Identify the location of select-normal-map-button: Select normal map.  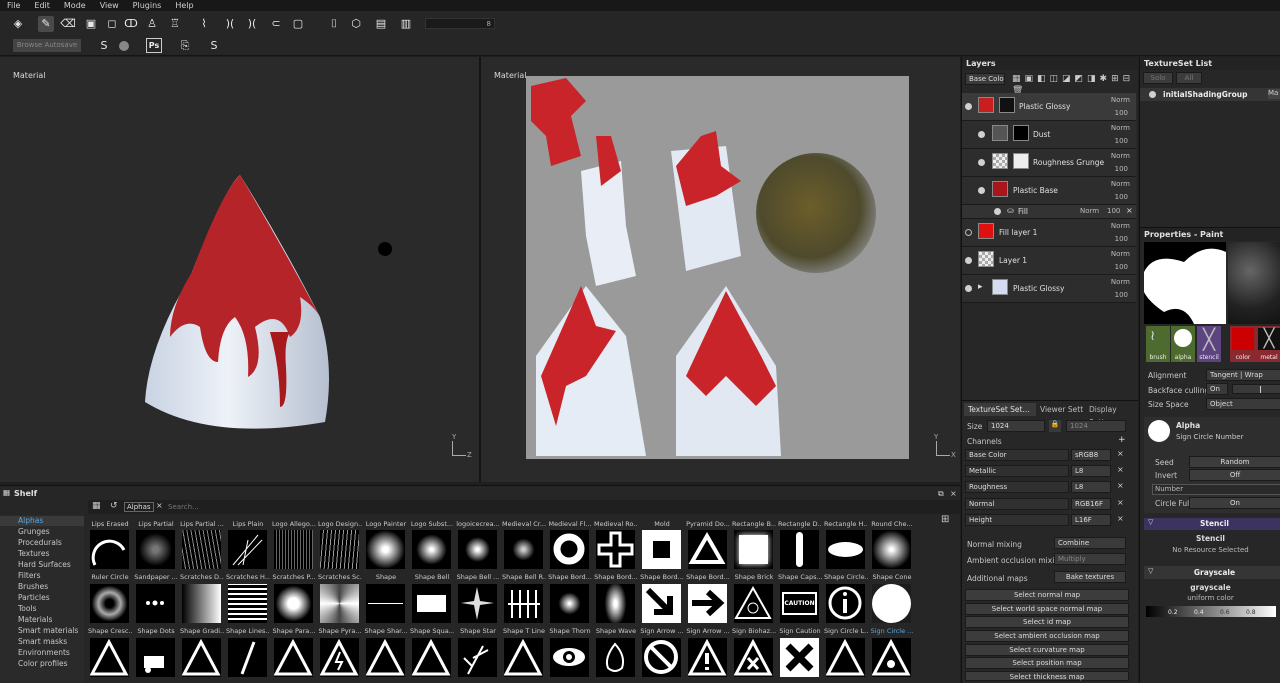
(1047, 595).